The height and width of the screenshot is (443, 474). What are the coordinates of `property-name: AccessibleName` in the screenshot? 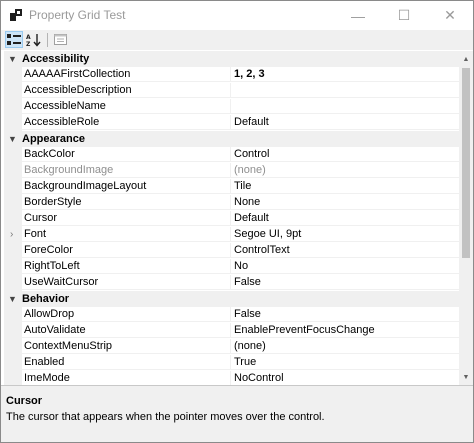 It's located at (126, 106).